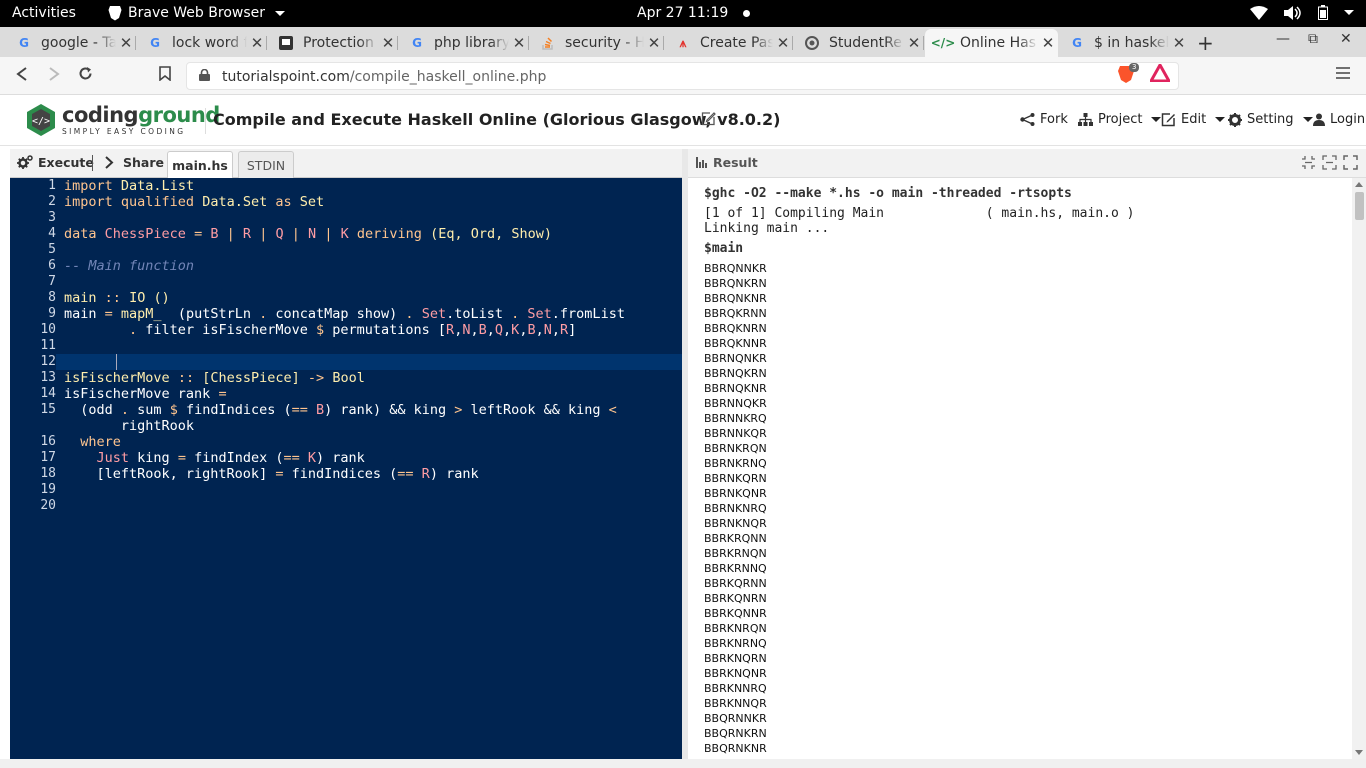 The height and width of the screenshot is (768, 1366). I want to click on new-tab-plus-icon: +, so click(1205, 43).